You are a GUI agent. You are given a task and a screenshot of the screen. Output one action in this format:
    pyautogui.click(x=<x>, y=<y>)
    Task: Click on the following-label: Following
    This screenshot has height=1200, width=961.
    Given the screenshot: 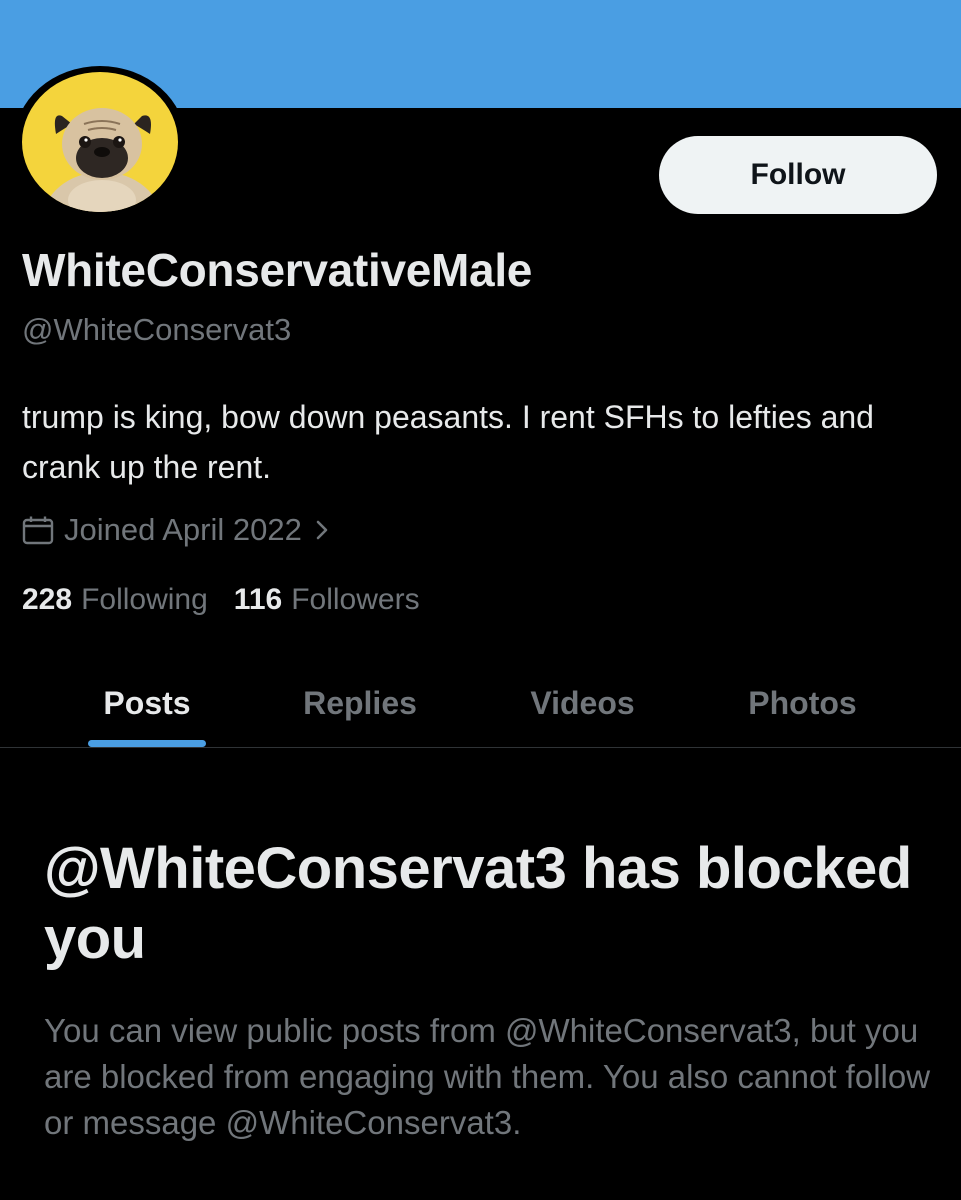 What is the action you would take?
    pyautogui.click(x=144, y=599)
    